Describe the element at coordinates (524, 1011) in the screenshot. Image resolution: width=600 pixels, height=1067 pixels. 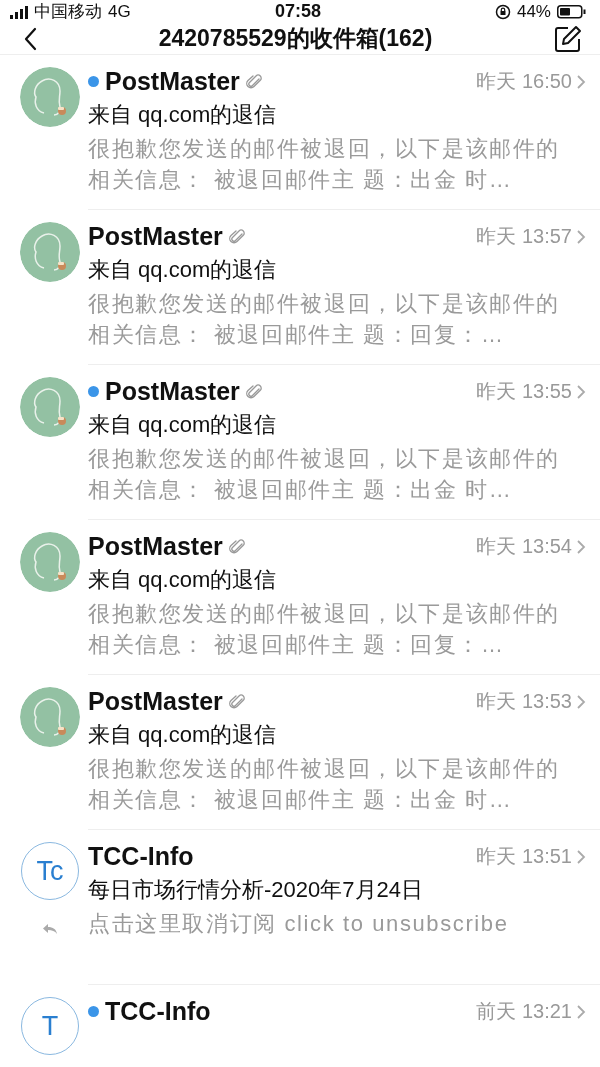
I see `message-time: 前天 13:21` at that location.